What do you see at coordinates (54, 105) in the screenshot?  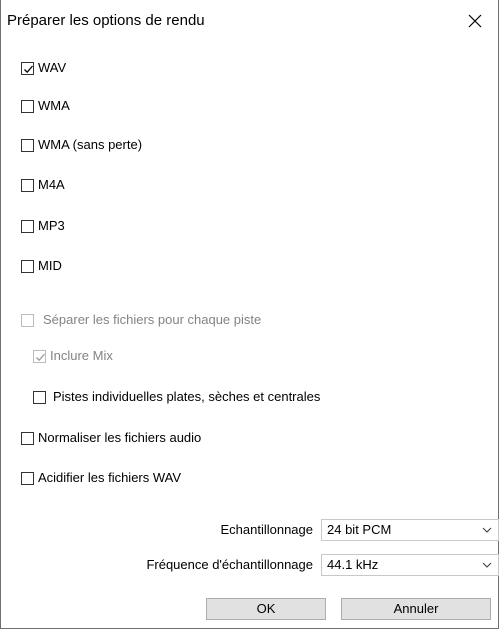 I see `checkbox-label: WMA` at bounding box center [54, 105].